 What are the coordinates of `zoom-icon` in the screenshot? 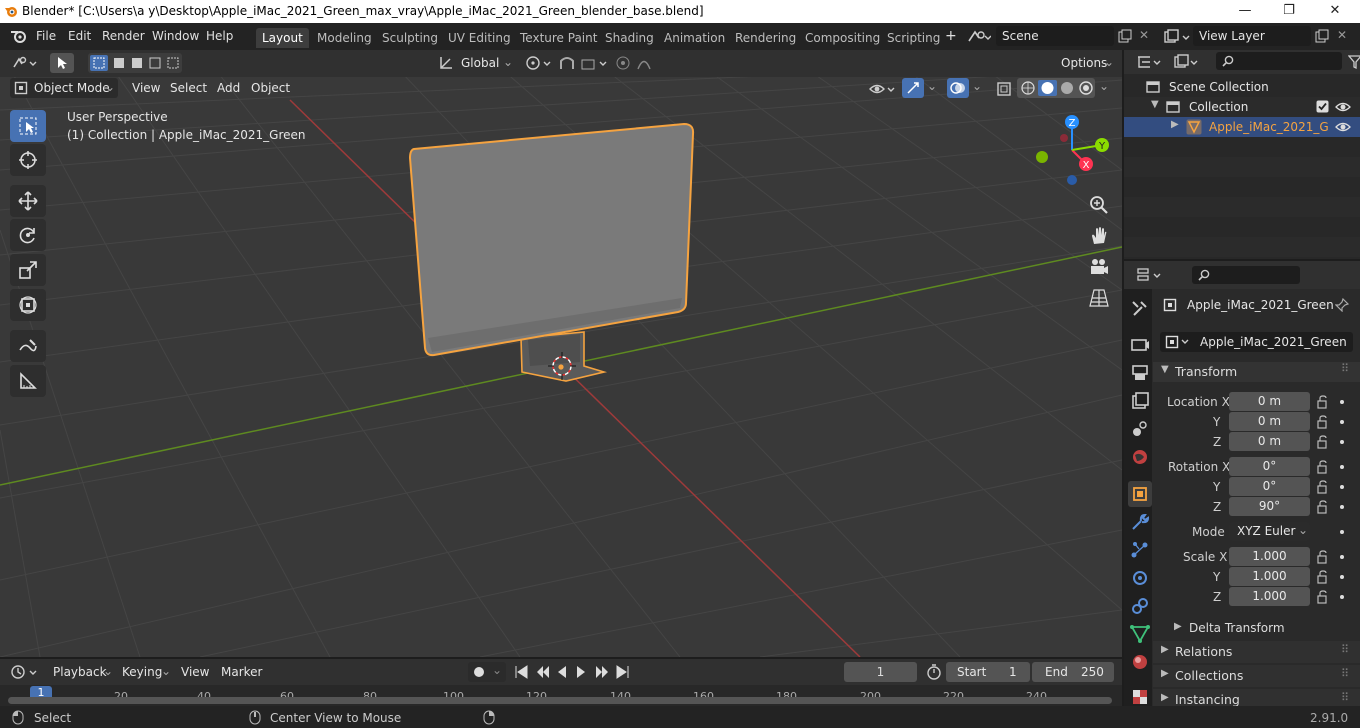 It's located at (1099, 205).